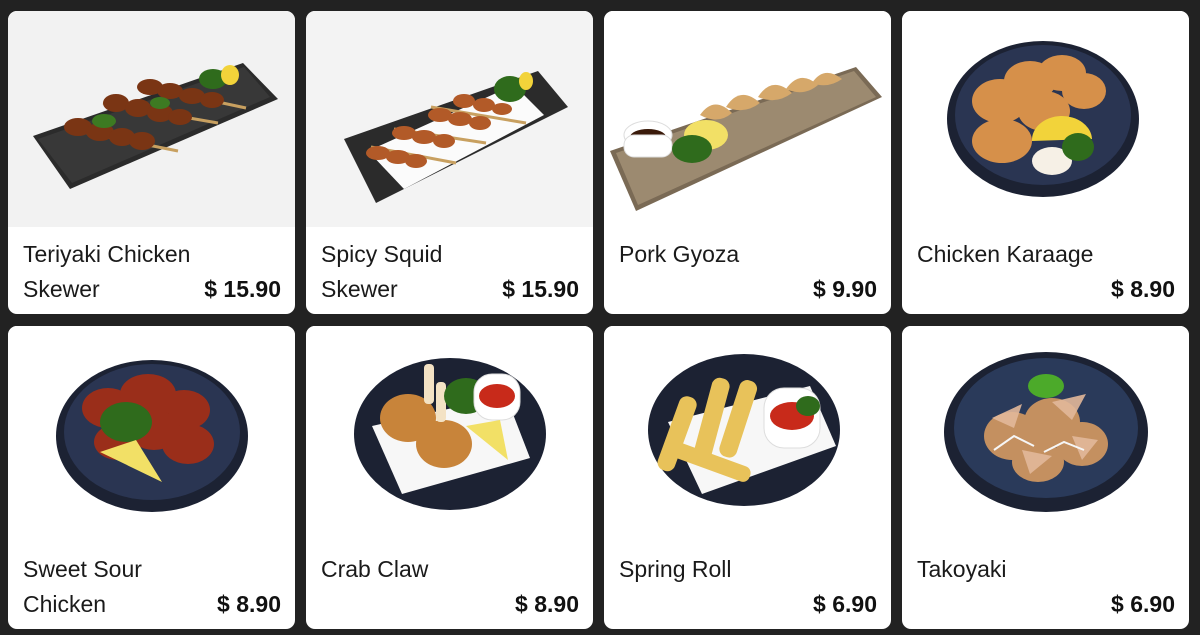  I want to click on item-price: $ 9.90, so click(845, 289).